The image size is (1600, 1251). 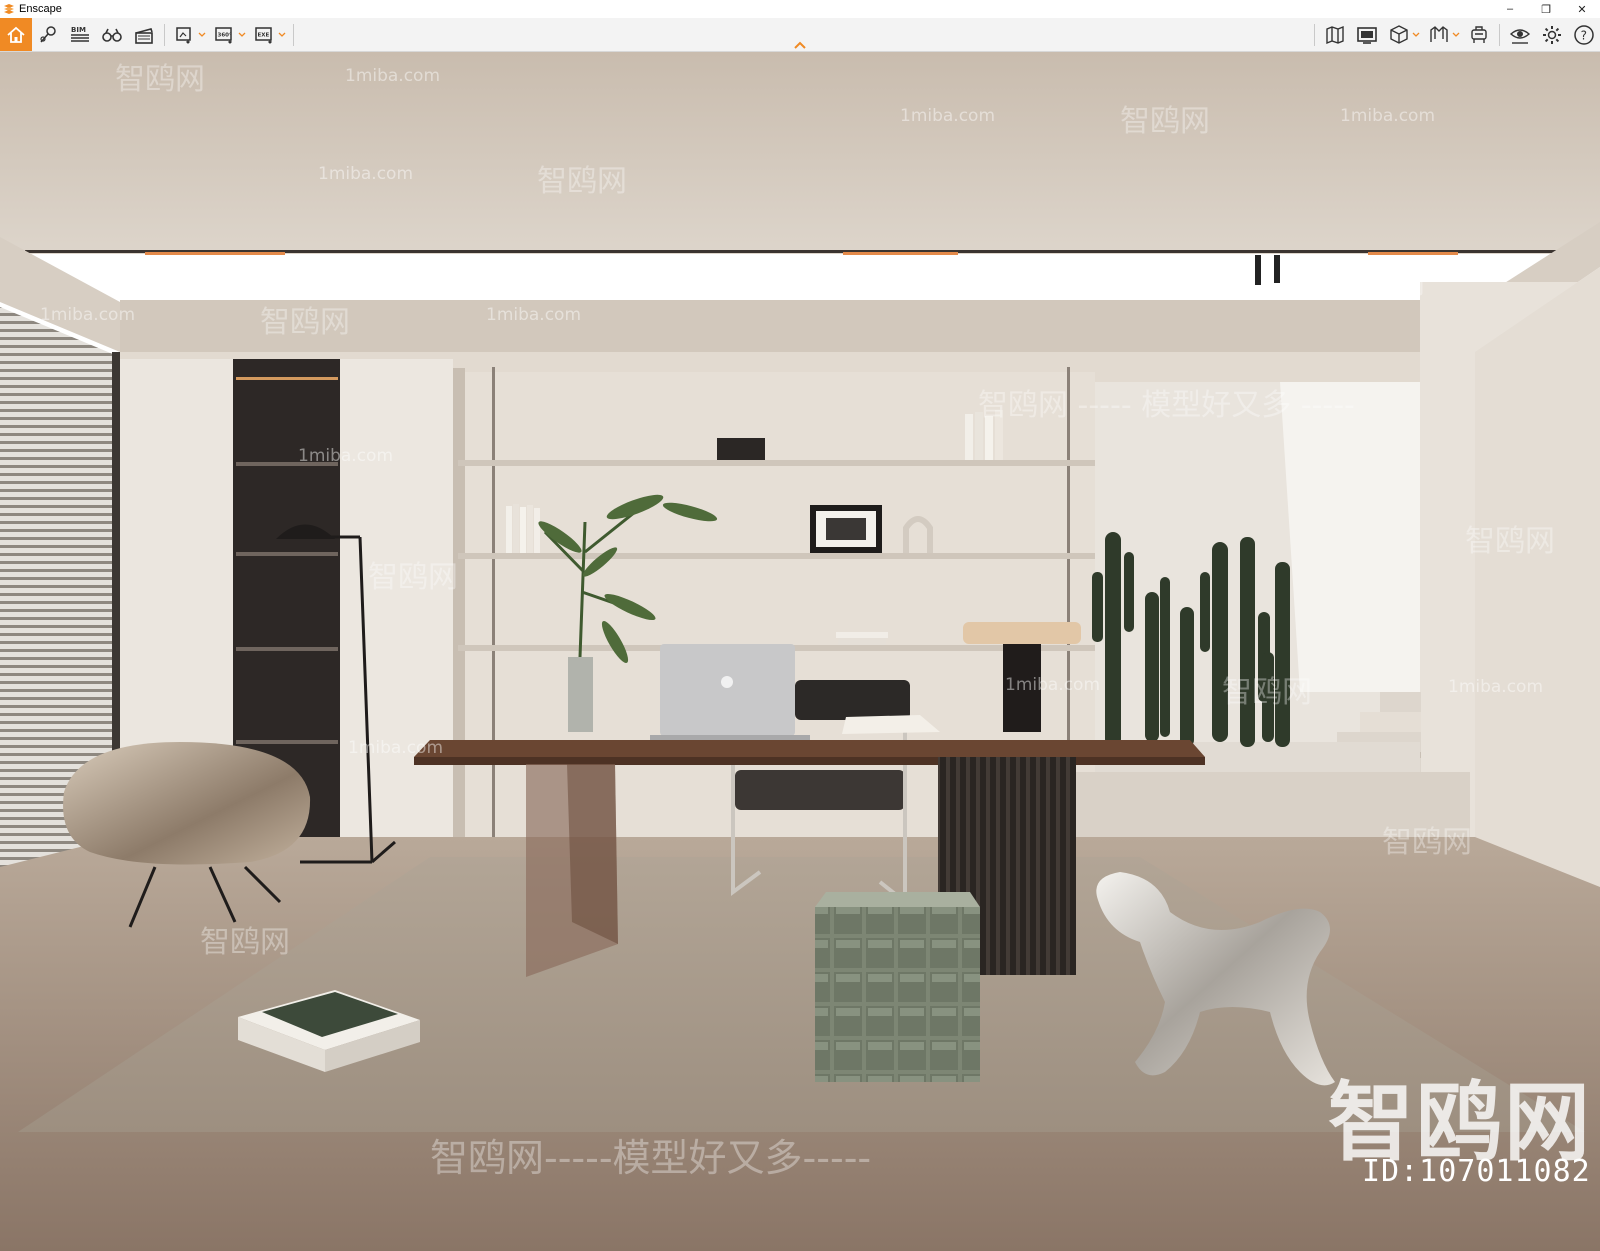 I want to click on window-controls: – ❐ ✕, so click(x=1546, y=9).